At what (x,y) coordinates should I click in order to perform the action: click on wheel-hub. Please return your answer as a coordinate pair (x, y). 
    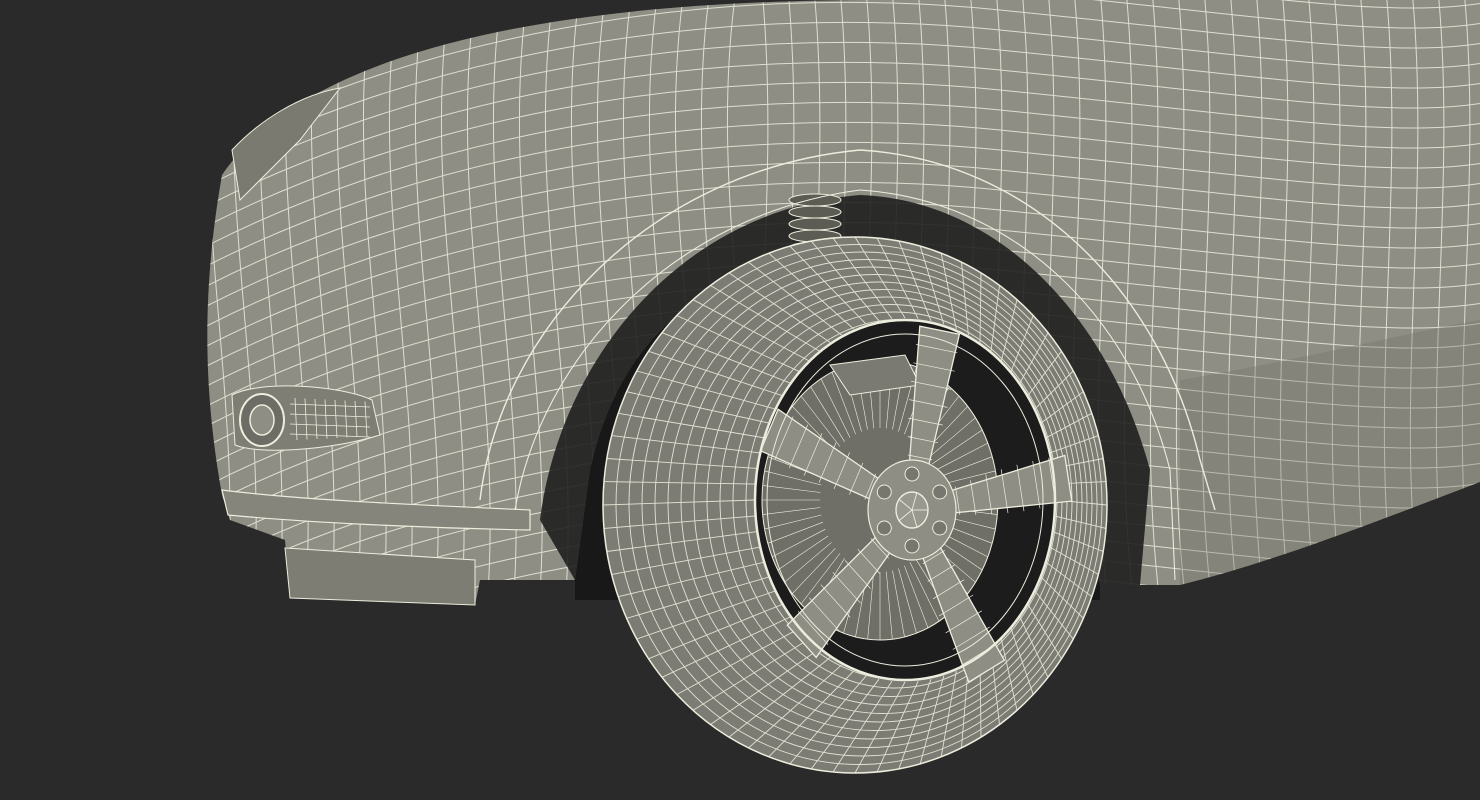
    Looking at the image, I should click on (912, 510).